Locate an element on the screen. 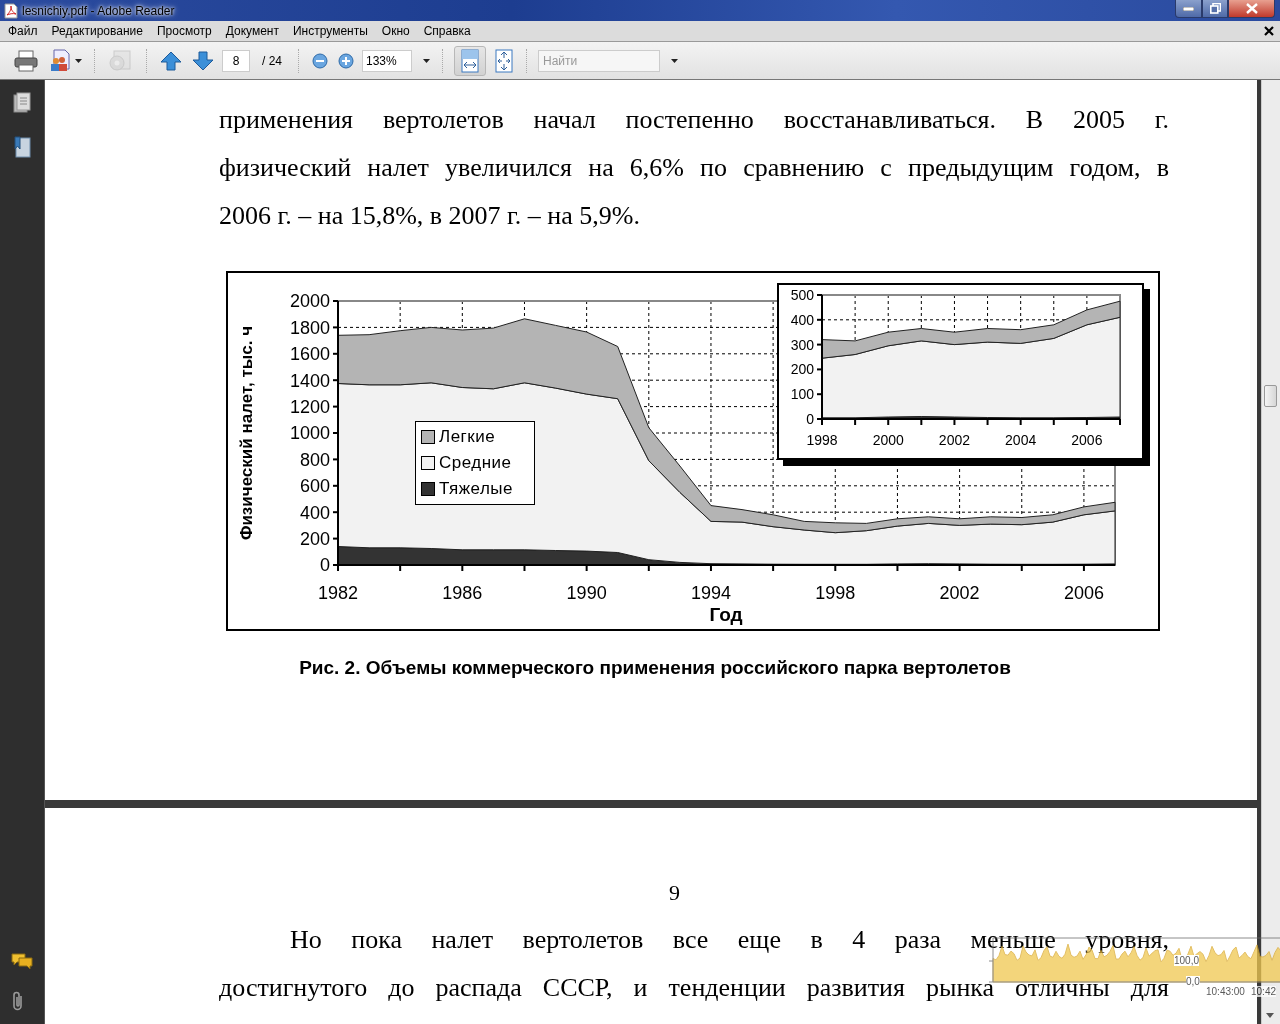 This screenshot has width=1280, height=1024. axis-tick-label: 1986 is located at coordinates (462, 593).